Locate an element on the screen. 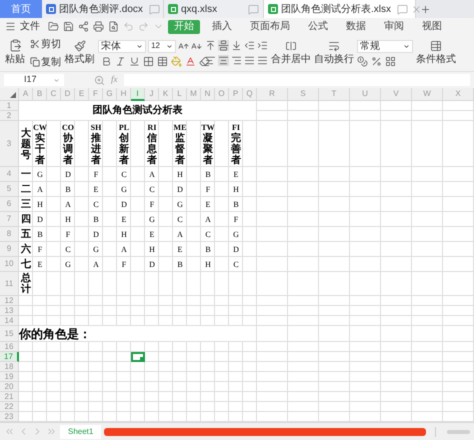 This screenshot has height=440, width=474. column-header: N is located at coordinates (208, 94).